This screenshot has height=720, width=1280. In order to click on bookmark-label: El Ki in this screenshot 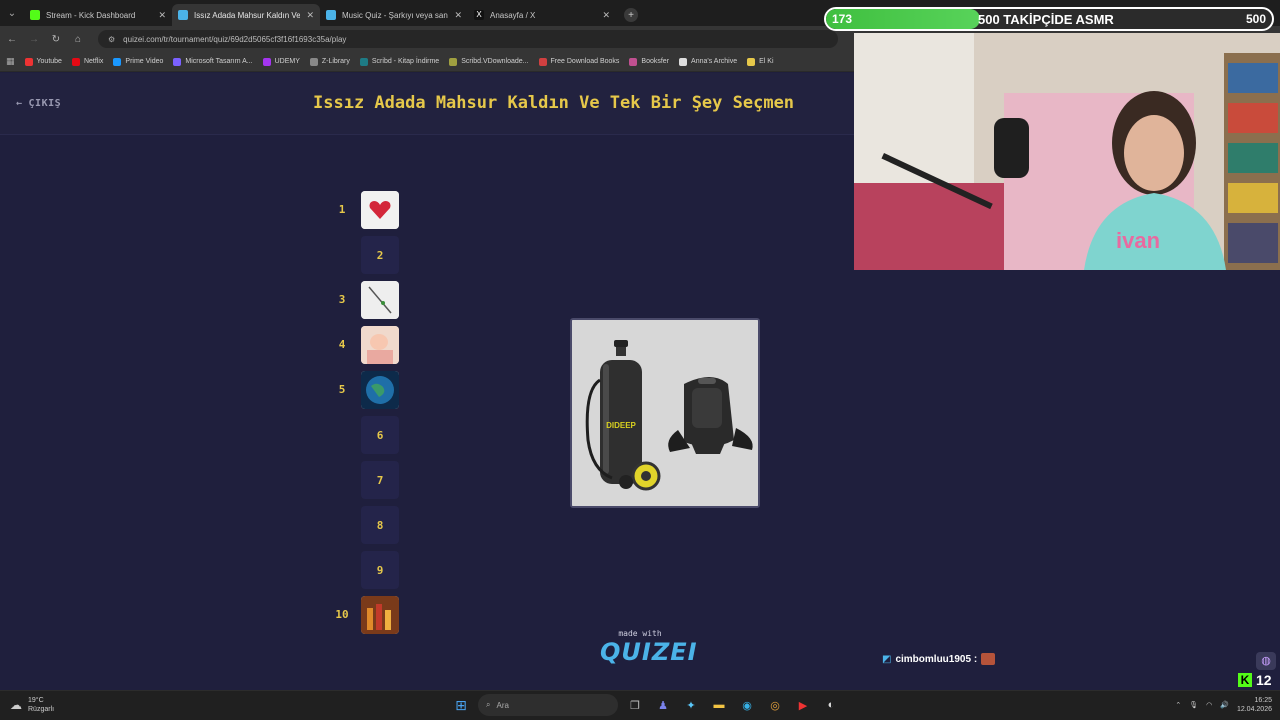, I will do `click(766, 61)`.